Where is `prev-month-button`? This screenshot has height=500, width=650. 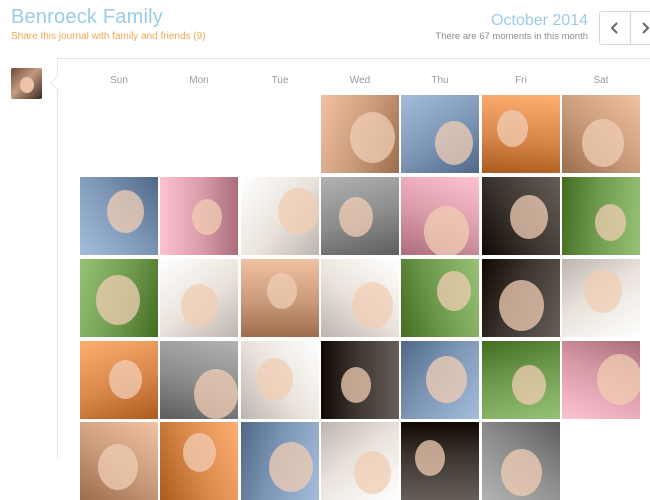 prev-month-button is located at coordinates (615, 28).